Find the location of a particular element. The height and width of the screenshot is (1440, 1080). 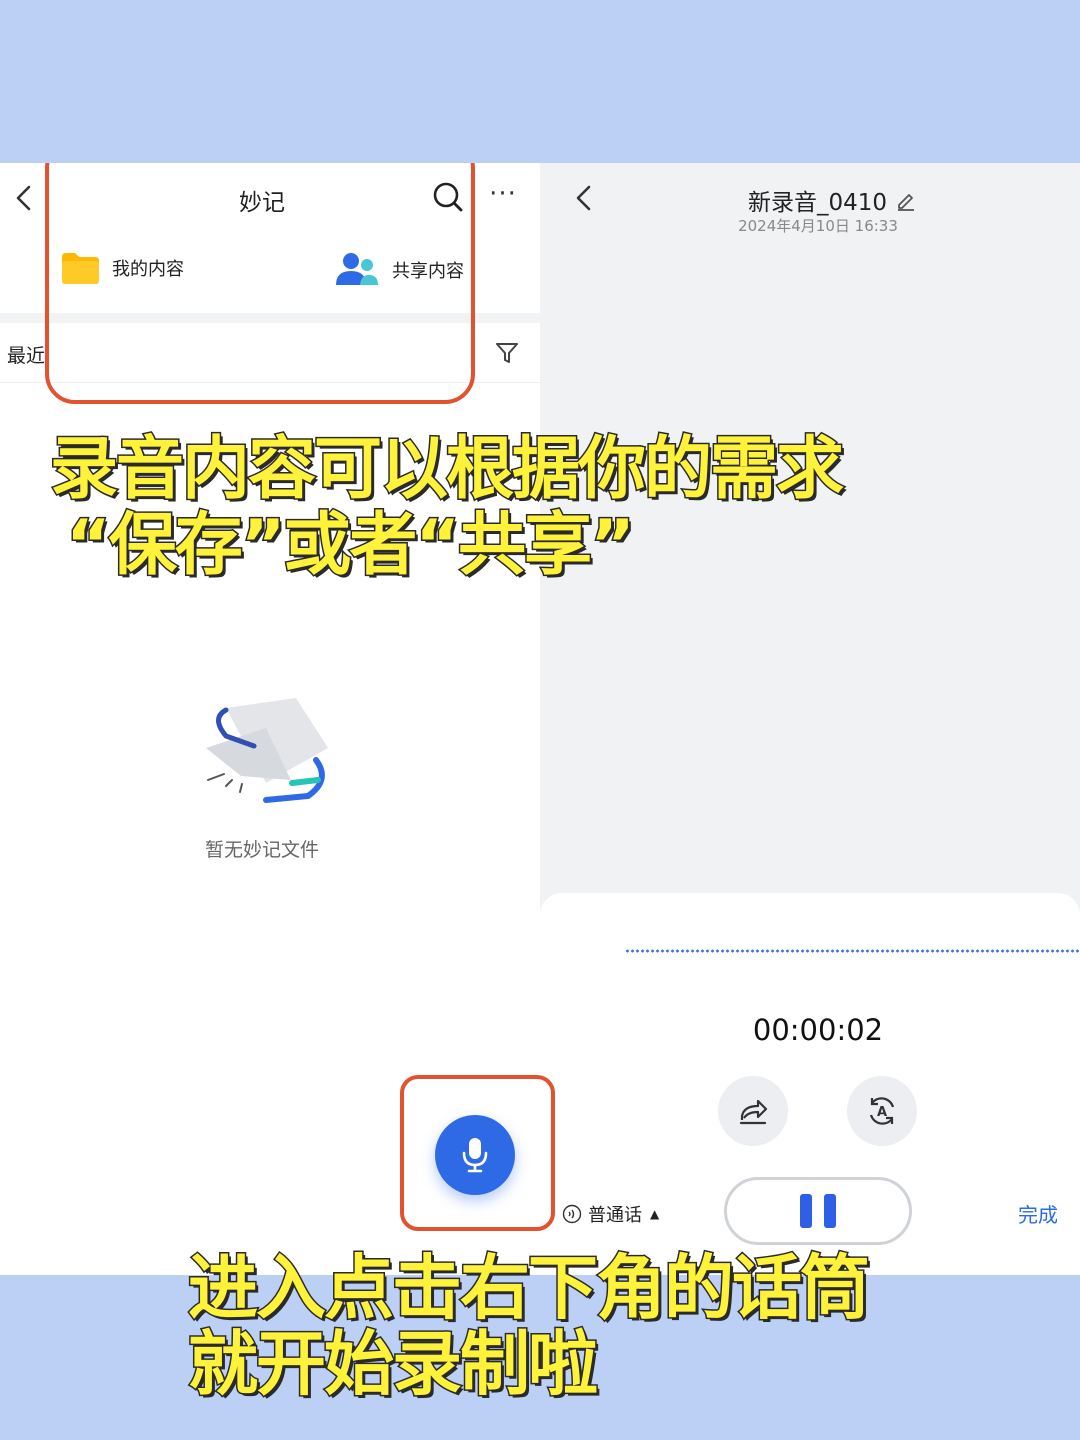

more-dots-icon: ··· is located at coordinates (503, 194).